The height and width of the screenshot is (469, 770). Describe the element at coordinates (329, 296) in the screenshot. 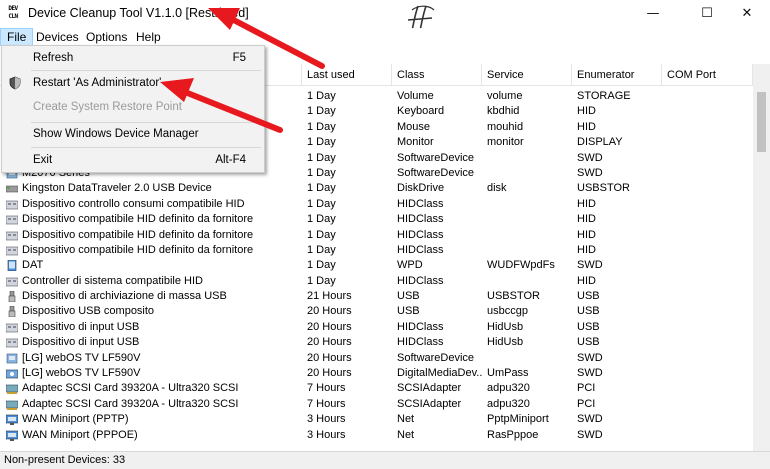

I see `cell-last-used: 21 Hours` at that location.